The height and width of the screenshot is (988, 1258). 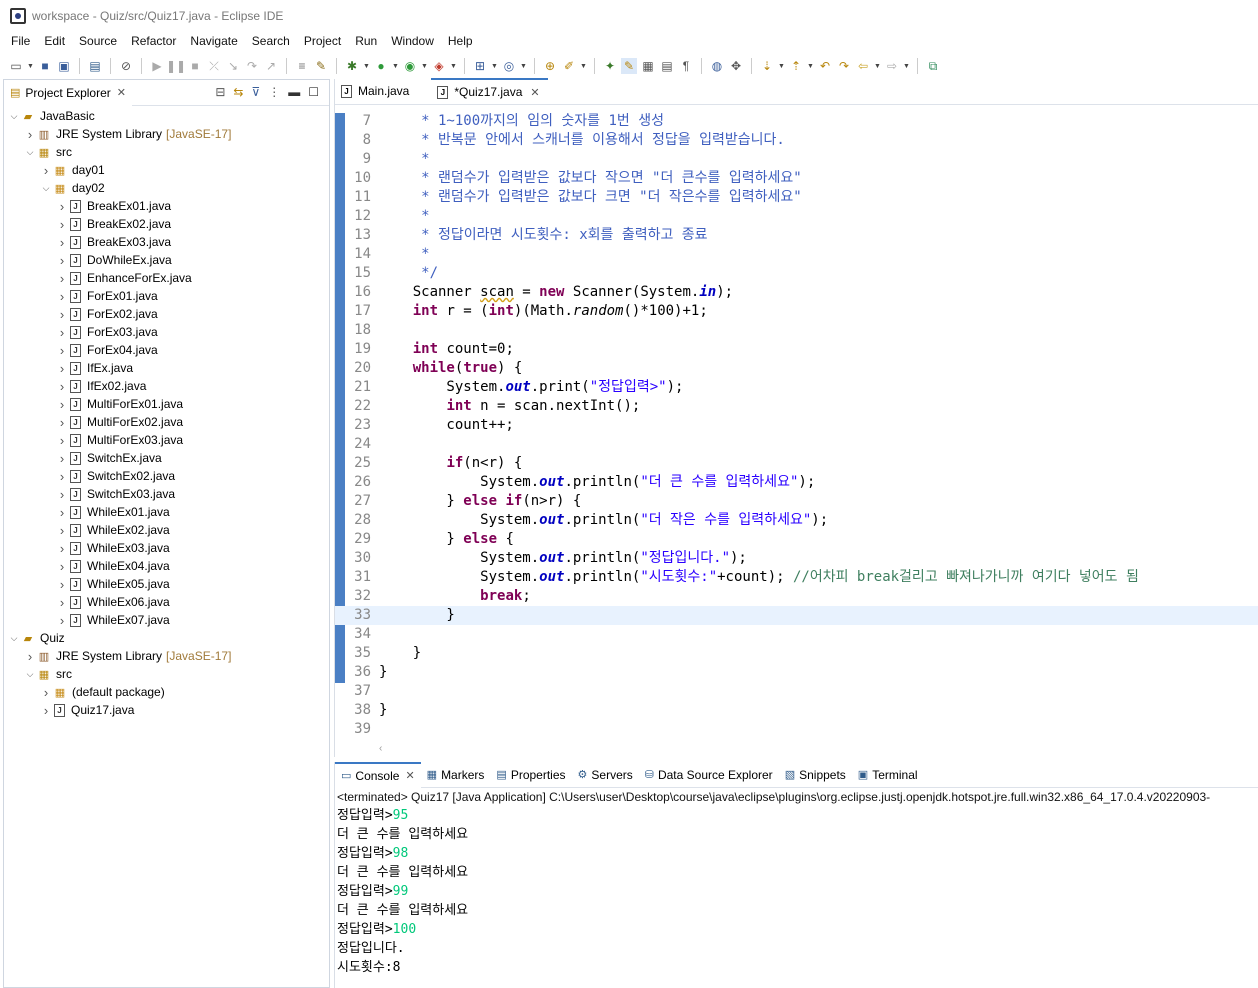 What do you see at coordinates (54, 41) in the screenshot?
I see `menu-edit: Edit` at bounding box center [54, 41].